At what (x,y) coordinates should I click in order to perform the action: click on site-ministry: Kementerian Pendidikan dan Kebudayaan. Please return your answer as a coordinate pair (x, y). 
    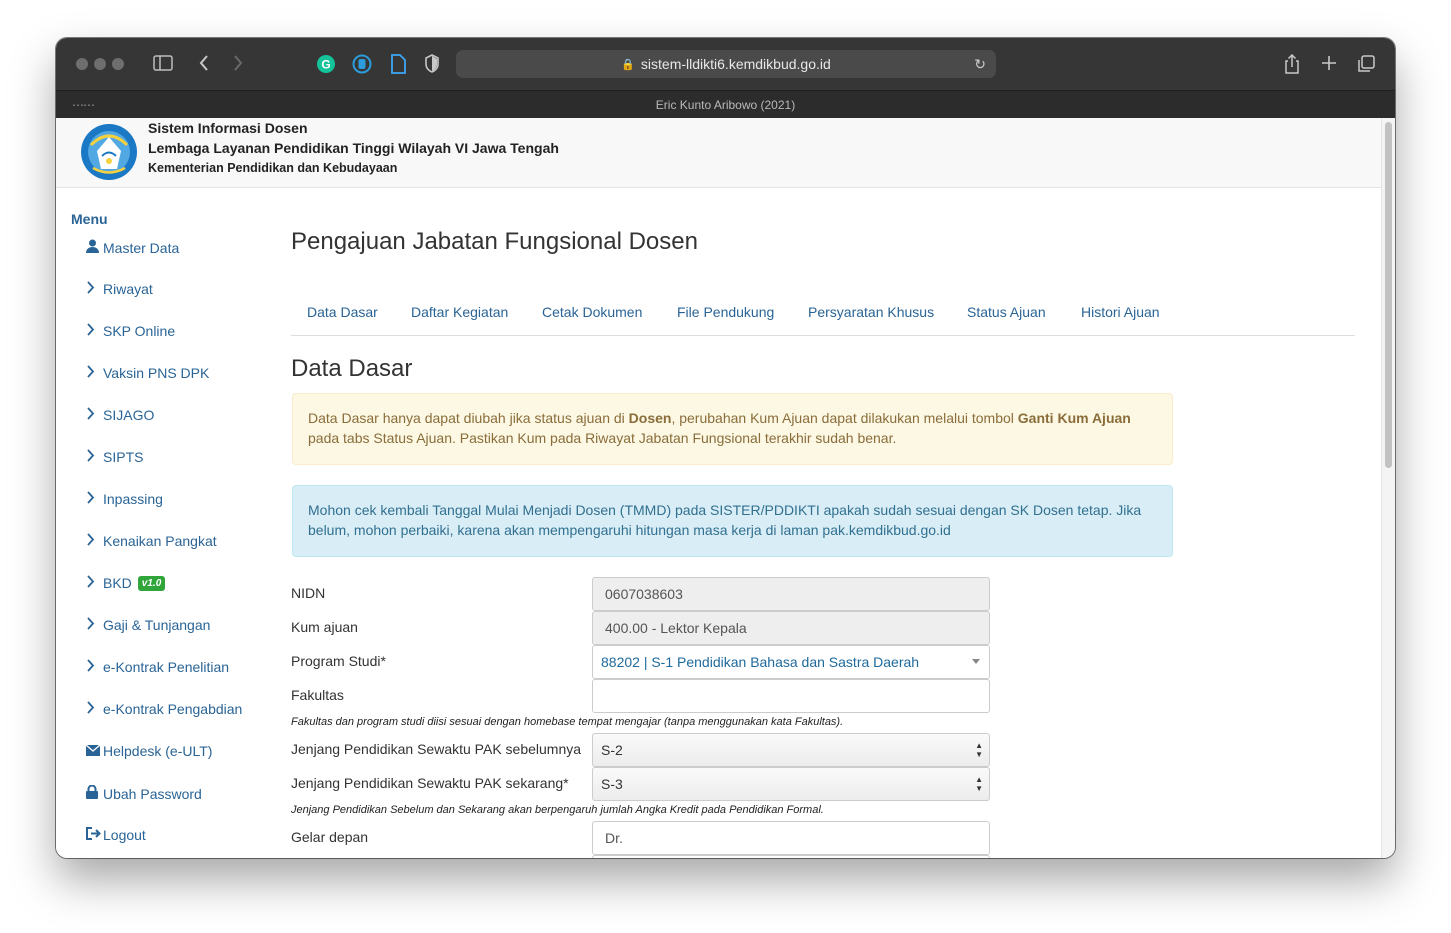
    Looking at the image, I should click on (273, 168).